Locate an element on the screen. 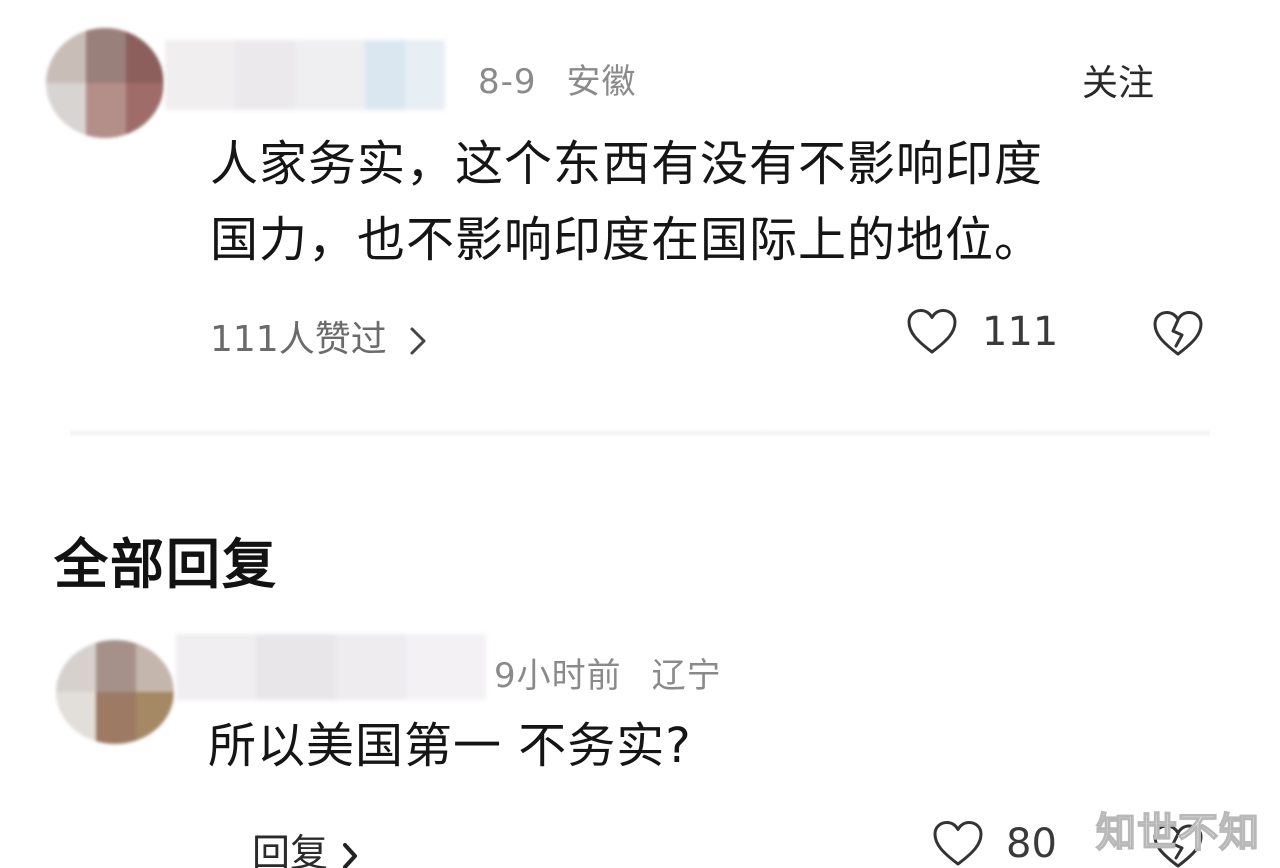  replier-avatar is located at coordinates (115, 692).